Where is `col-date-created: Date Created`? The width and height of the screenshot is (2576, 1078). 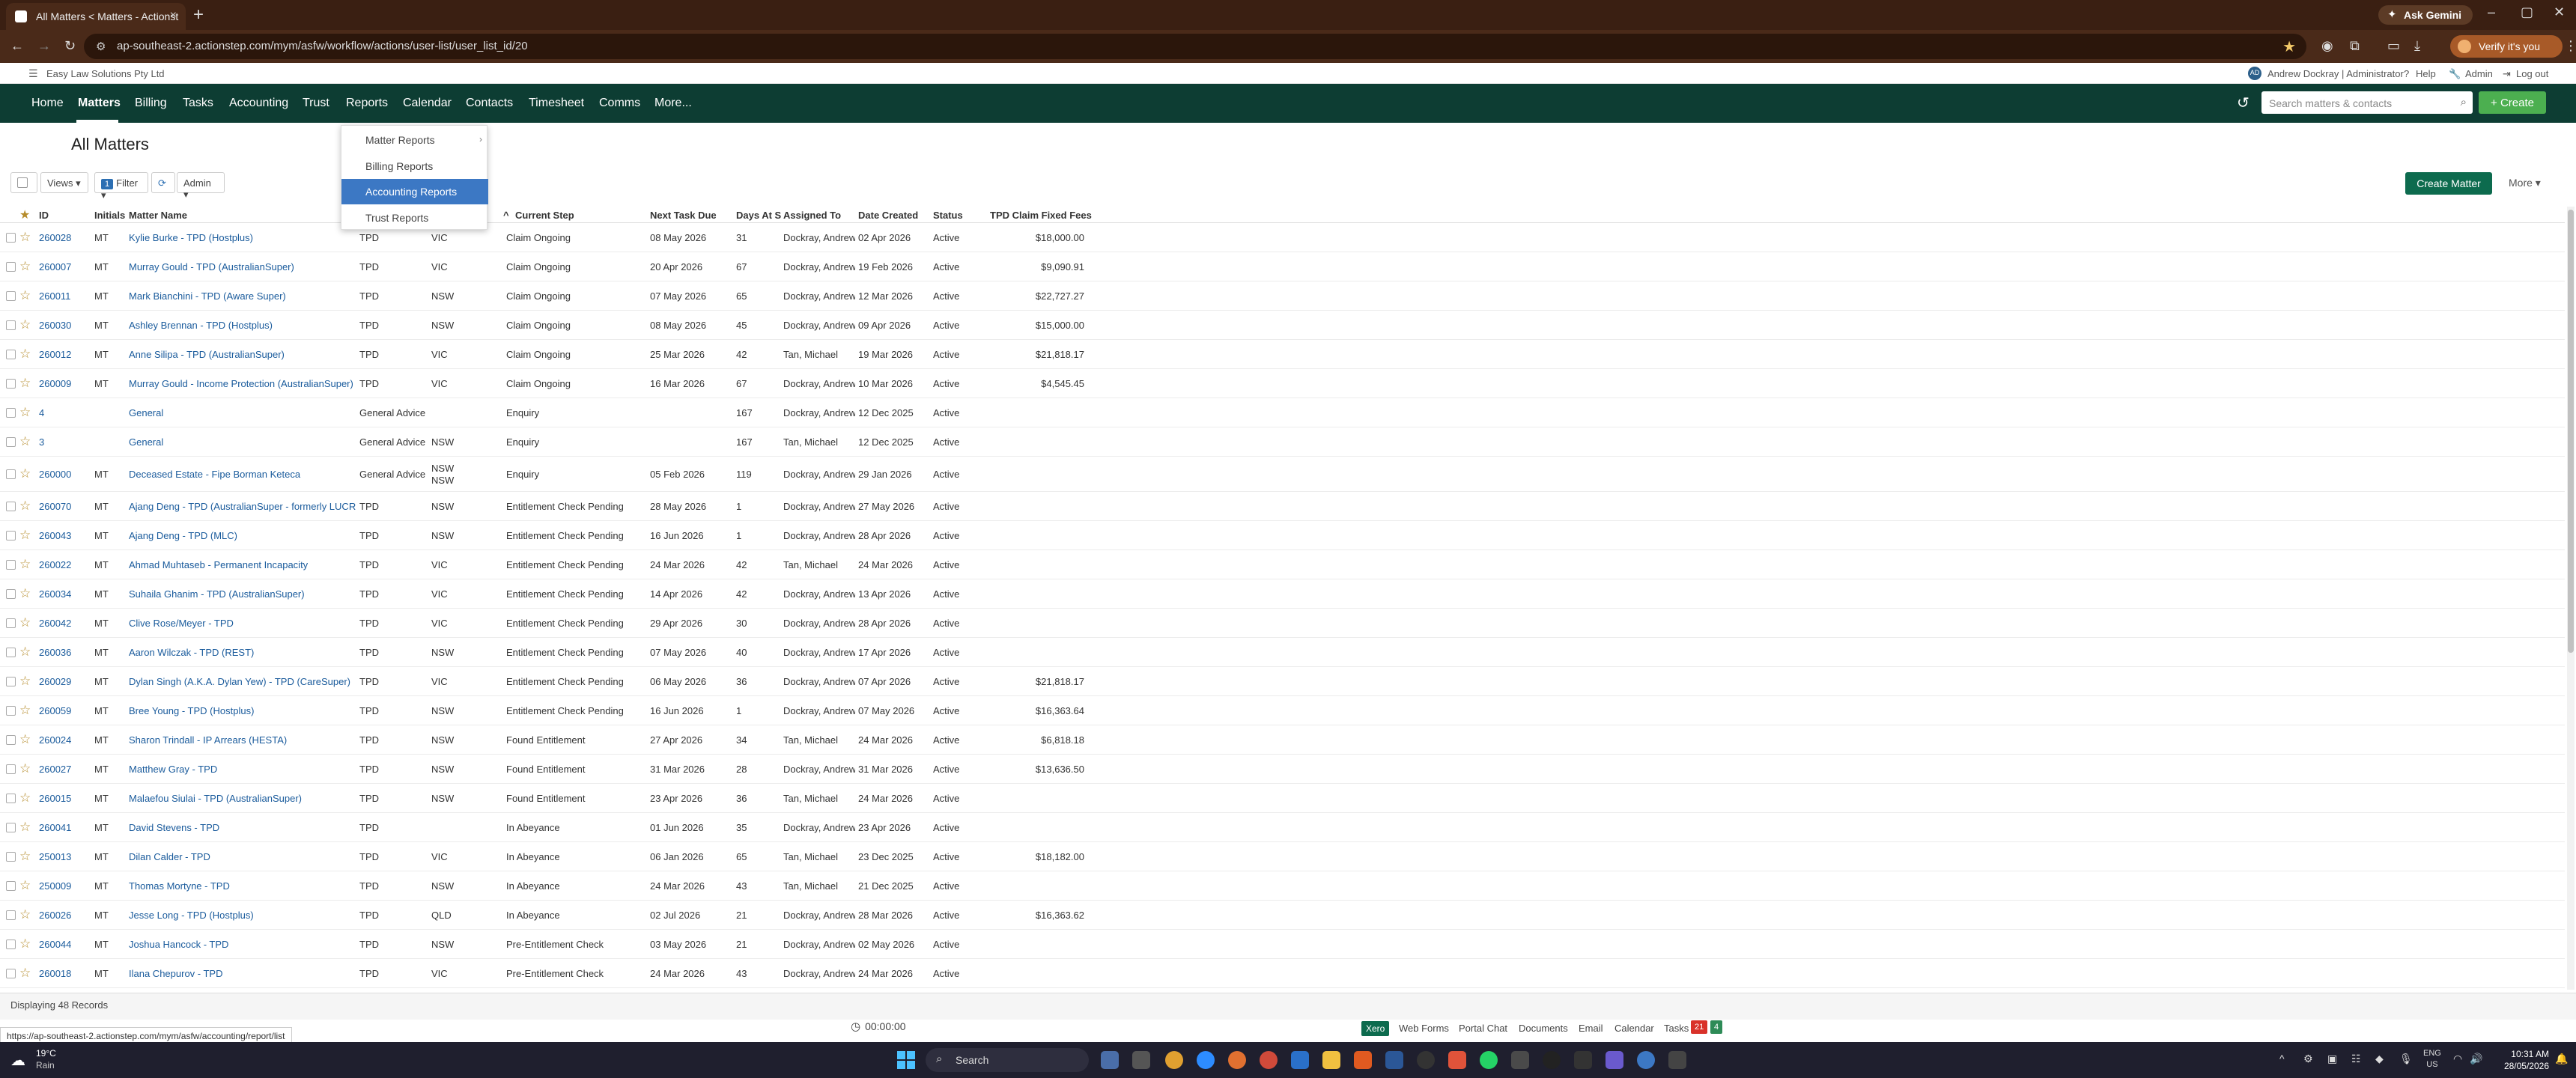
col-date-created: Date Created is located at coordinates (888, 215).